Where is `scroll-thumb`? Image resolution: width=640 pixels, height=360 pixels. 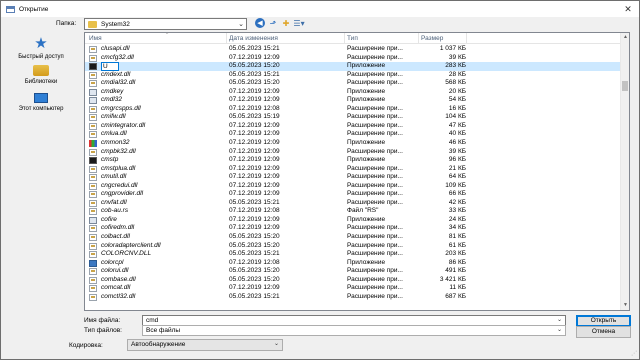 scroll-thumb is located at coordinates (625, 86).